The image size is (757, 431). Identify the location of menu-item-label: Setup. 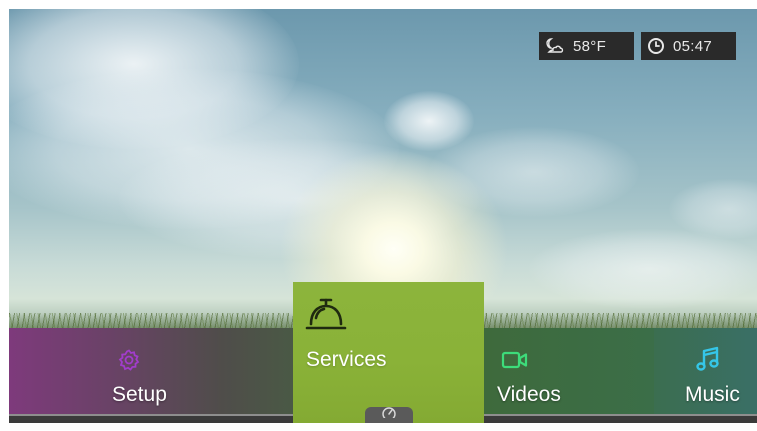
(139, 394).